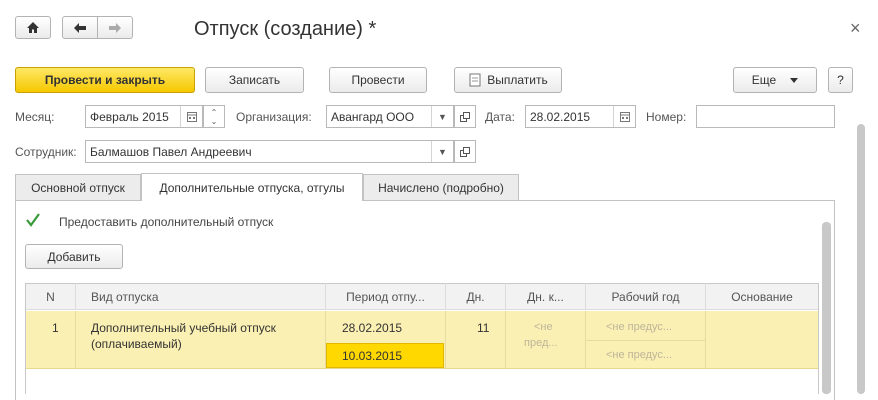 The width and height of the screenshot is (878, 400). I want to click on employee-field: Балмашов Павел Андреевич ▼, so click(269, 151).